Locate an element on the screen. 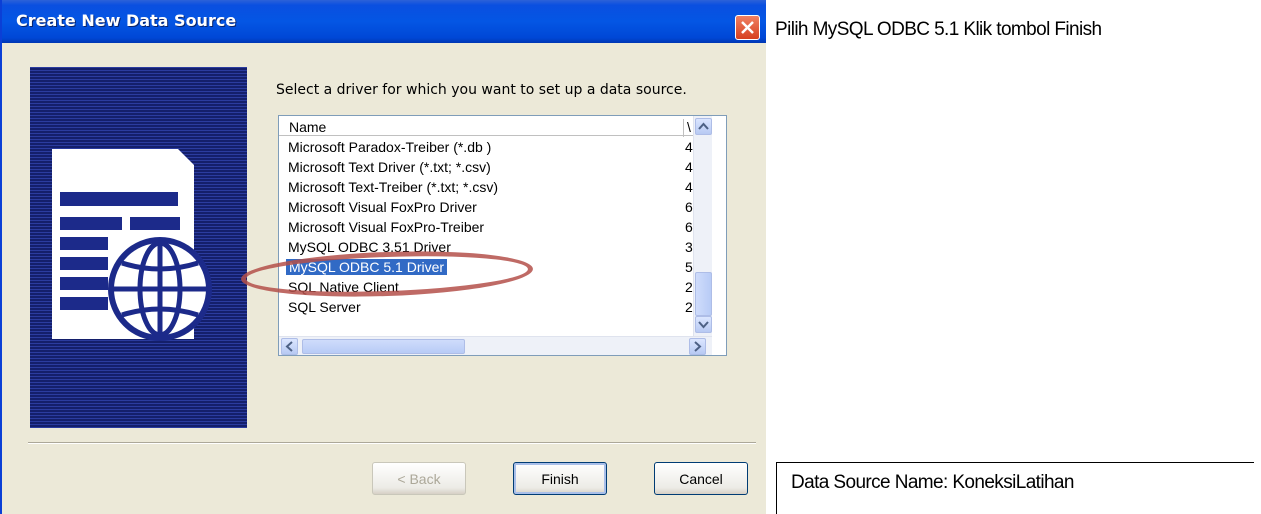 Image resolution: width=1261 pixels, height=514 pixels. chevron-left-icon is located at coordinates (289, 346).